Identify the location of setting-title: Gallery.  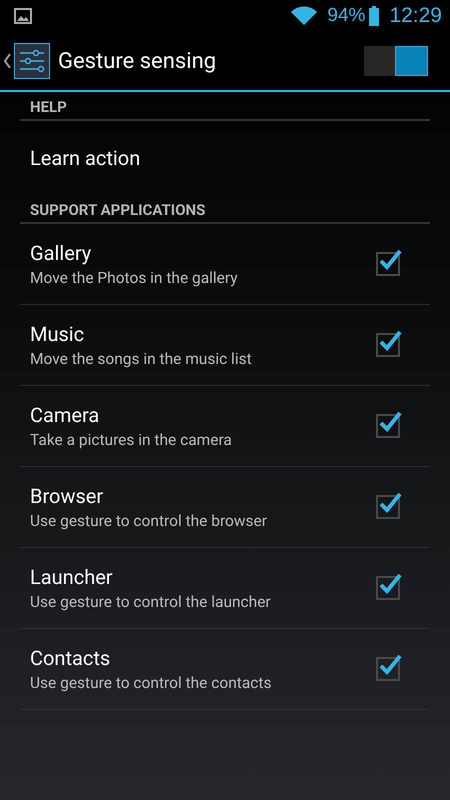
(61, 253).